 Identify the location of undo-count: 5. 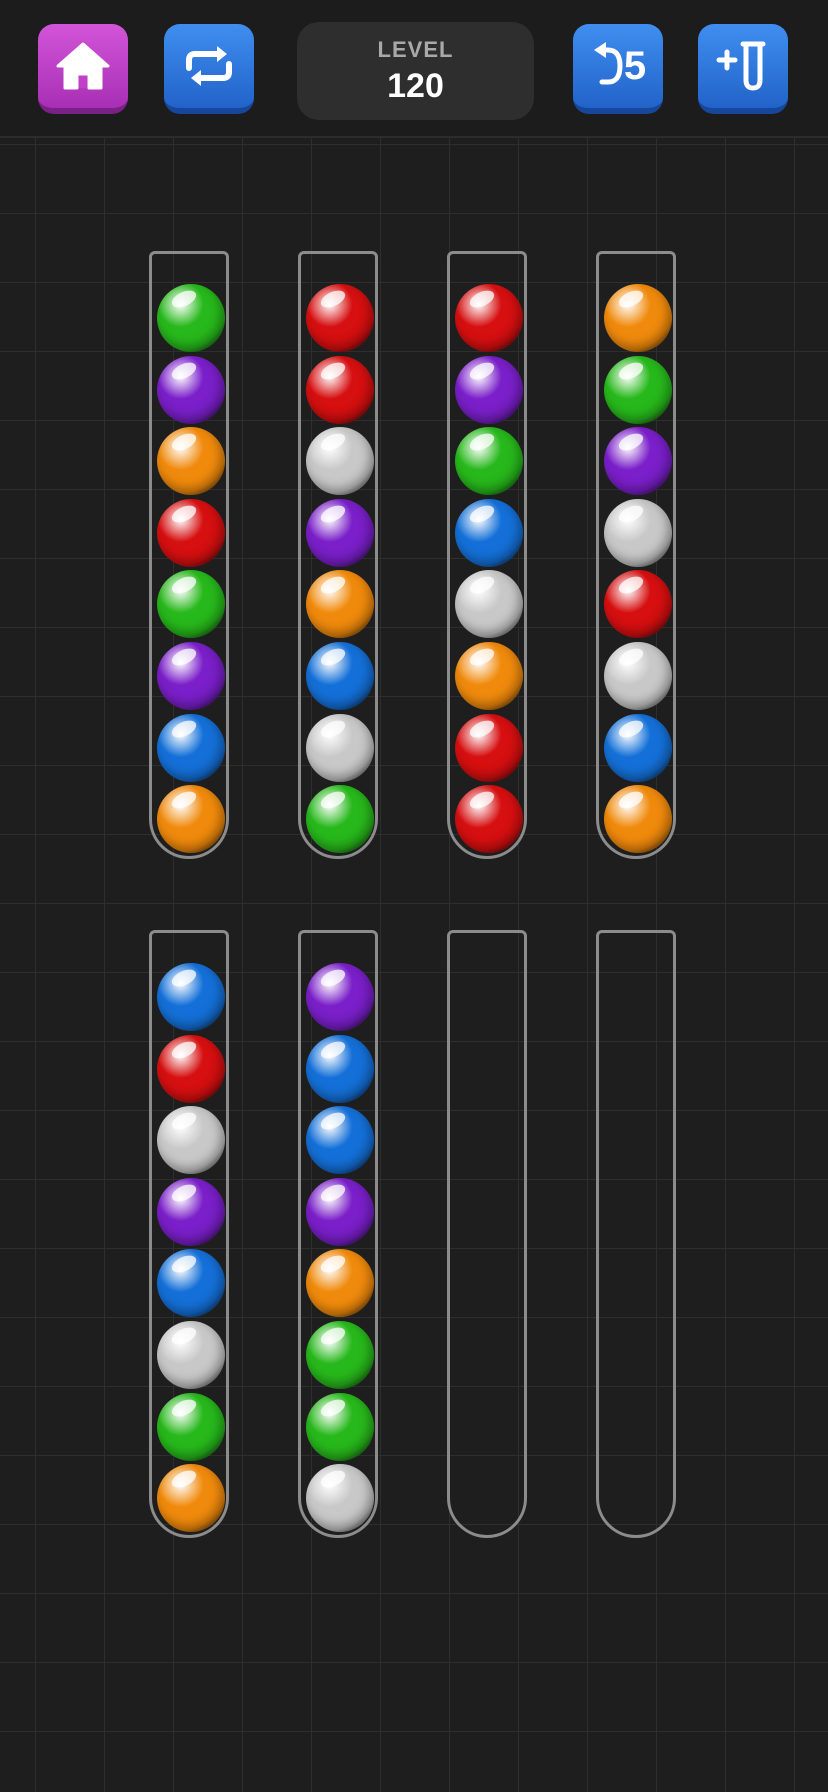
(635, 65).